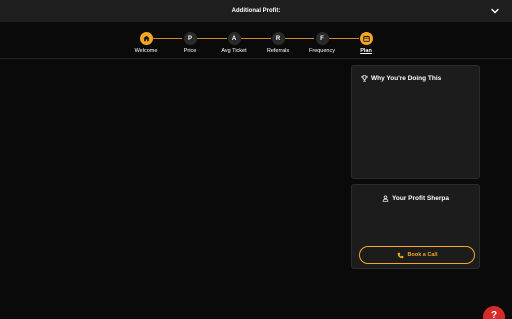 Image resolution: width=512 pixels, height=319 pixels. I want to click on step-label: Referrals, so click(278, 51).